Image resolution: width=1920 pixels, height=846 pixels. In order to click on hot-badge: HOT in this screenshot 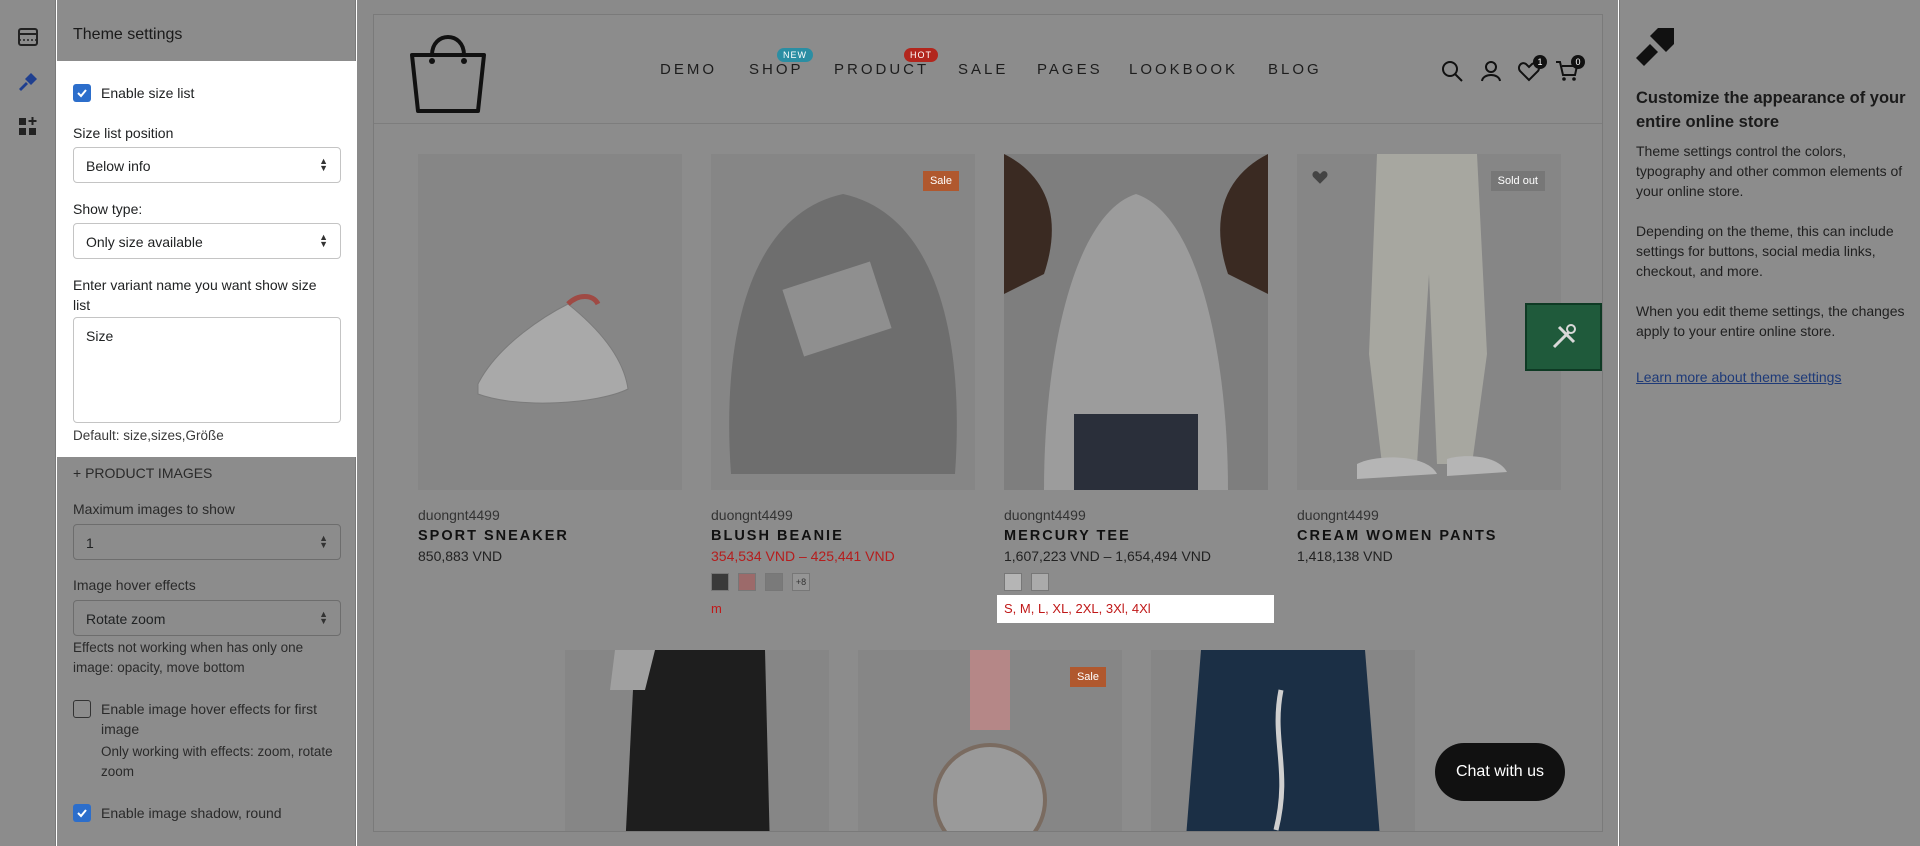, I will do `click(921, 55)`.